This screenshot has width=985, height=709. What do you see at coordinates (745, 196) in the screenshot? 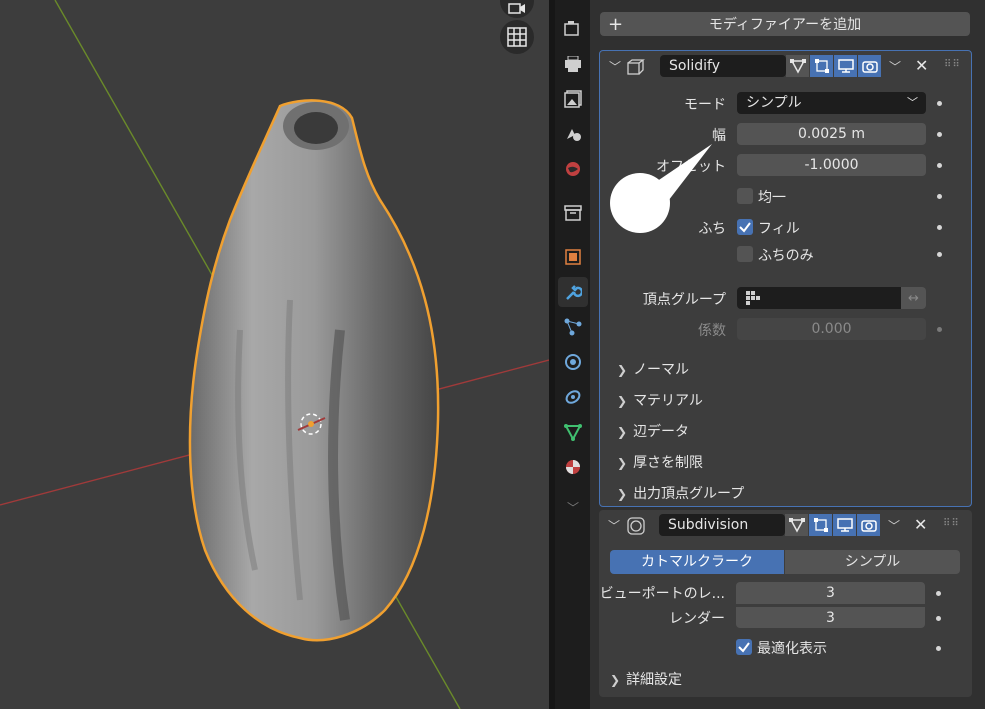
I see `even-checkbox` at bounding box center [745, 196].